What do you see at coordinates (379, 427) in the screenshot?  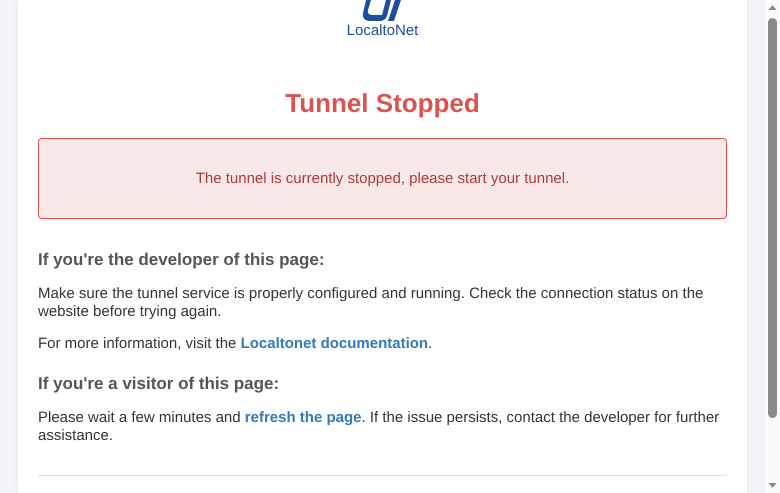 I see `paragraph: Please wait a few minutes and refresh the page. If the issue persists, contact the developer for further assistance.` at bounding box center [379, 427].